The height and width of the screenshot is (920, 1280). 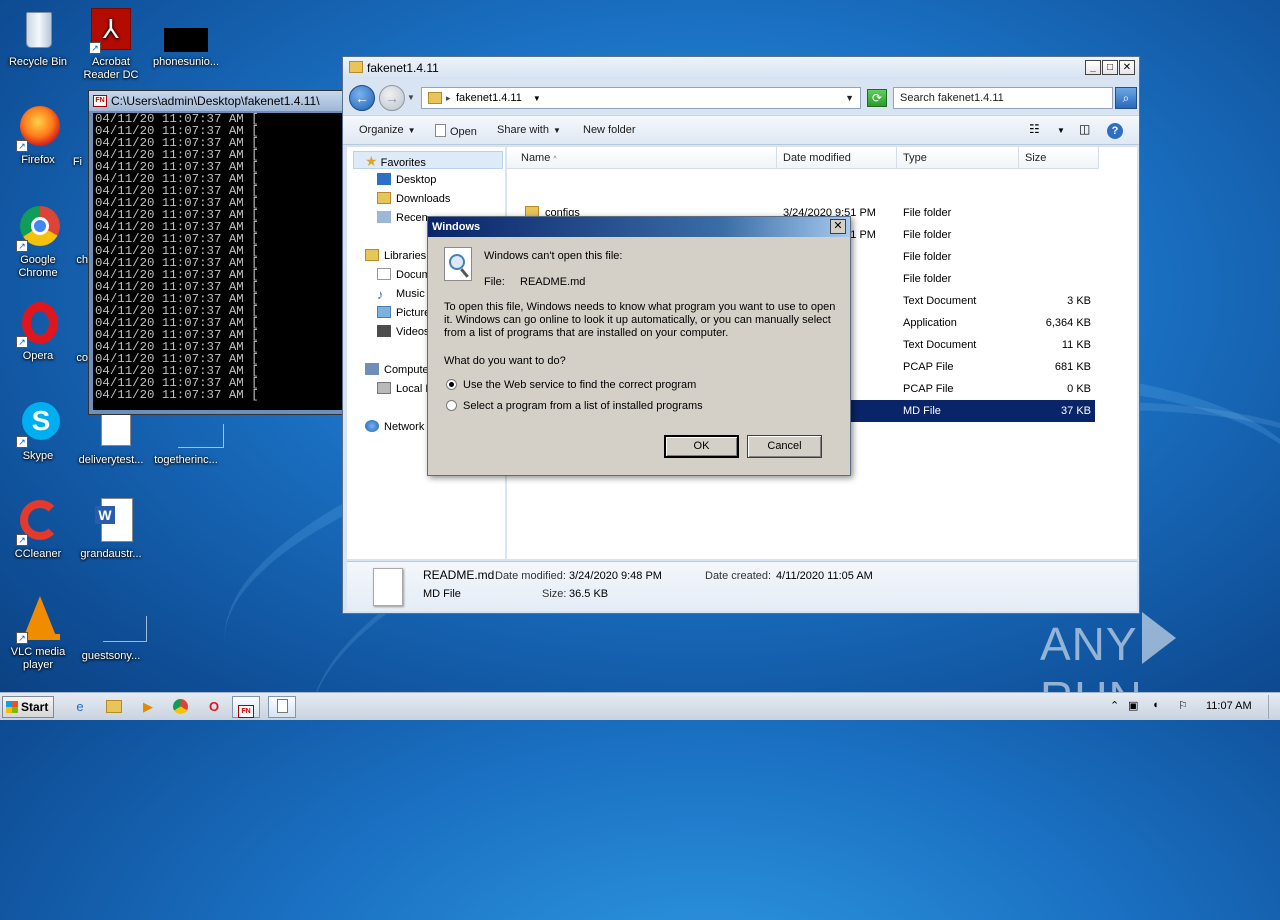 What do you see at coordinates (401, 294) in the screenshot?
I see `nav-music: ♪ Music` at bounding box center [401, 294].